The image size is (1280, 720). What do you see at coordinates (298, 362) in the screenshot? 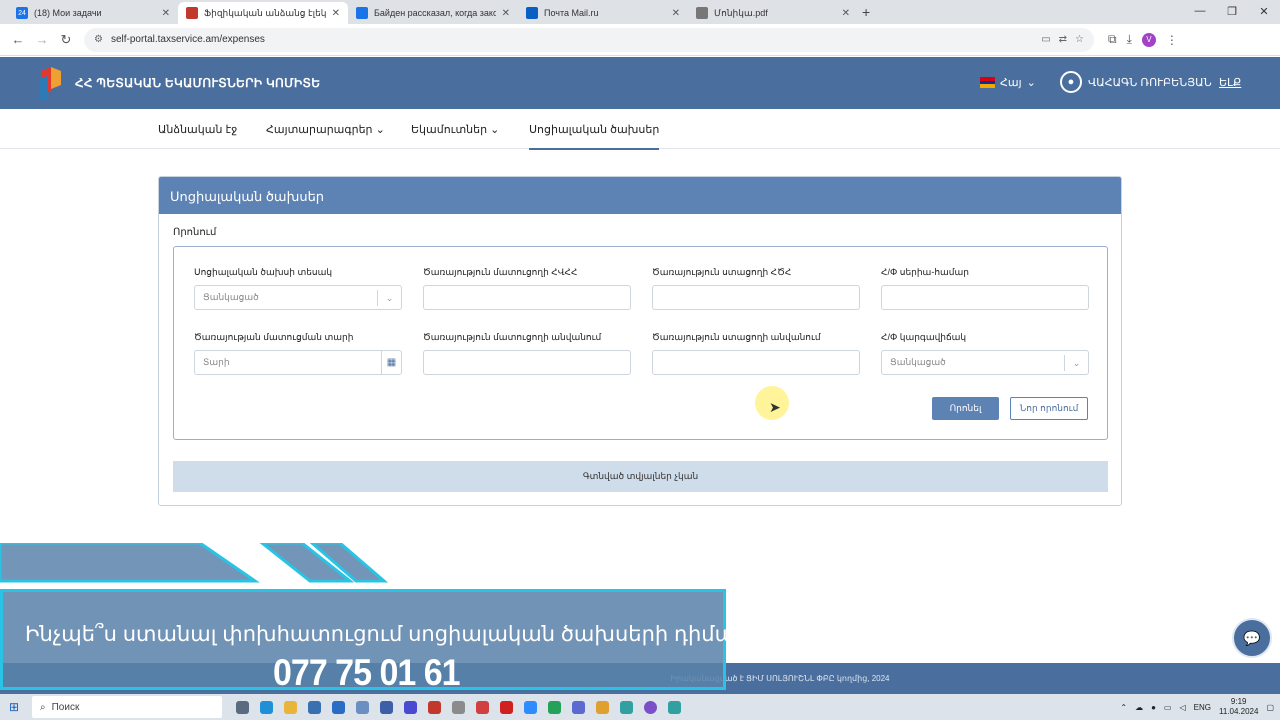
I see `service-year-input: Տարի ▦` at bounding box center [298, 362].